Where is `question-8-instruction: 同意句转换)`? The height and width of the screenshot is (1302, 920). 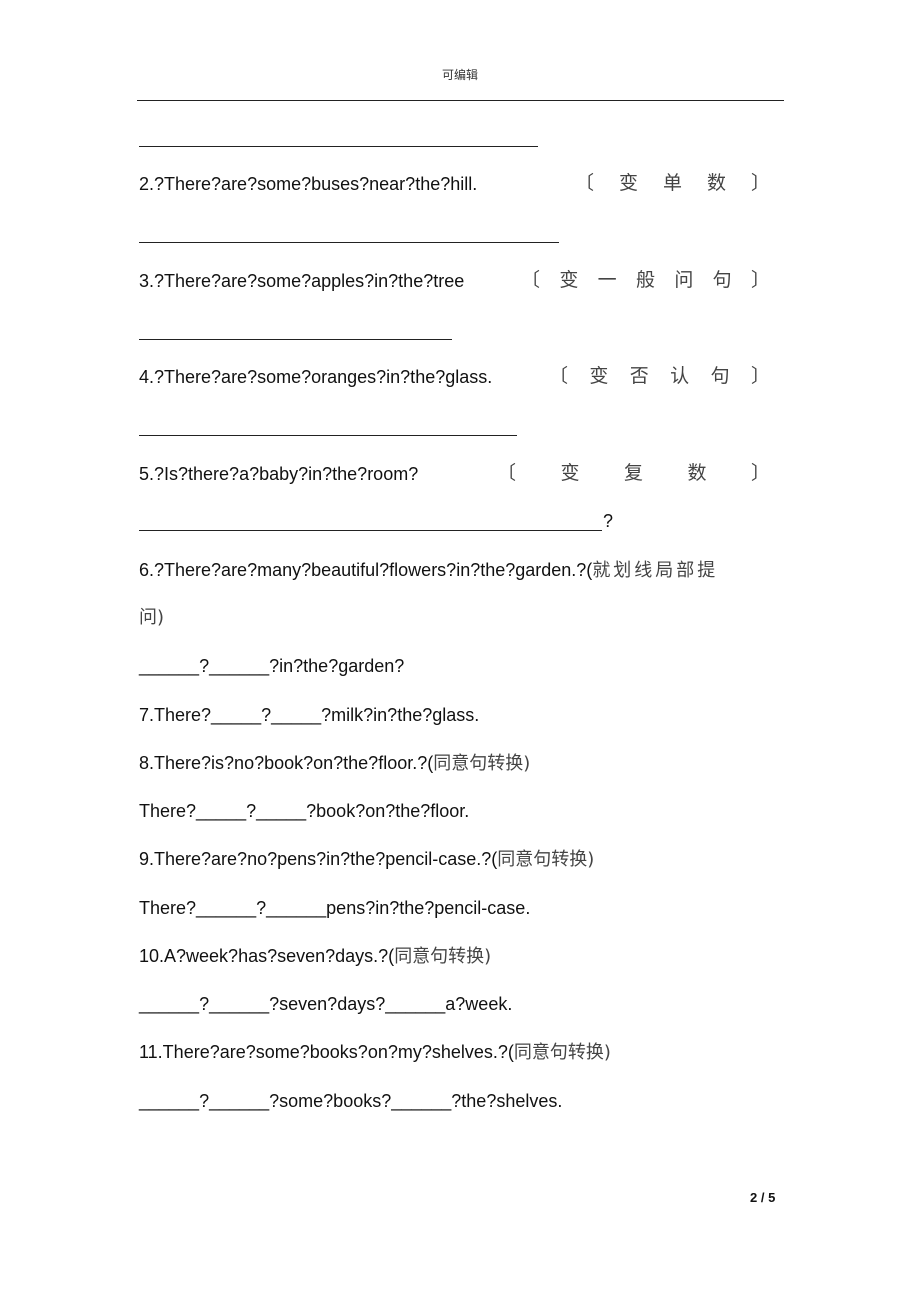 question-8-instruction: 同意句转换) is located at coordinates (482, 763).